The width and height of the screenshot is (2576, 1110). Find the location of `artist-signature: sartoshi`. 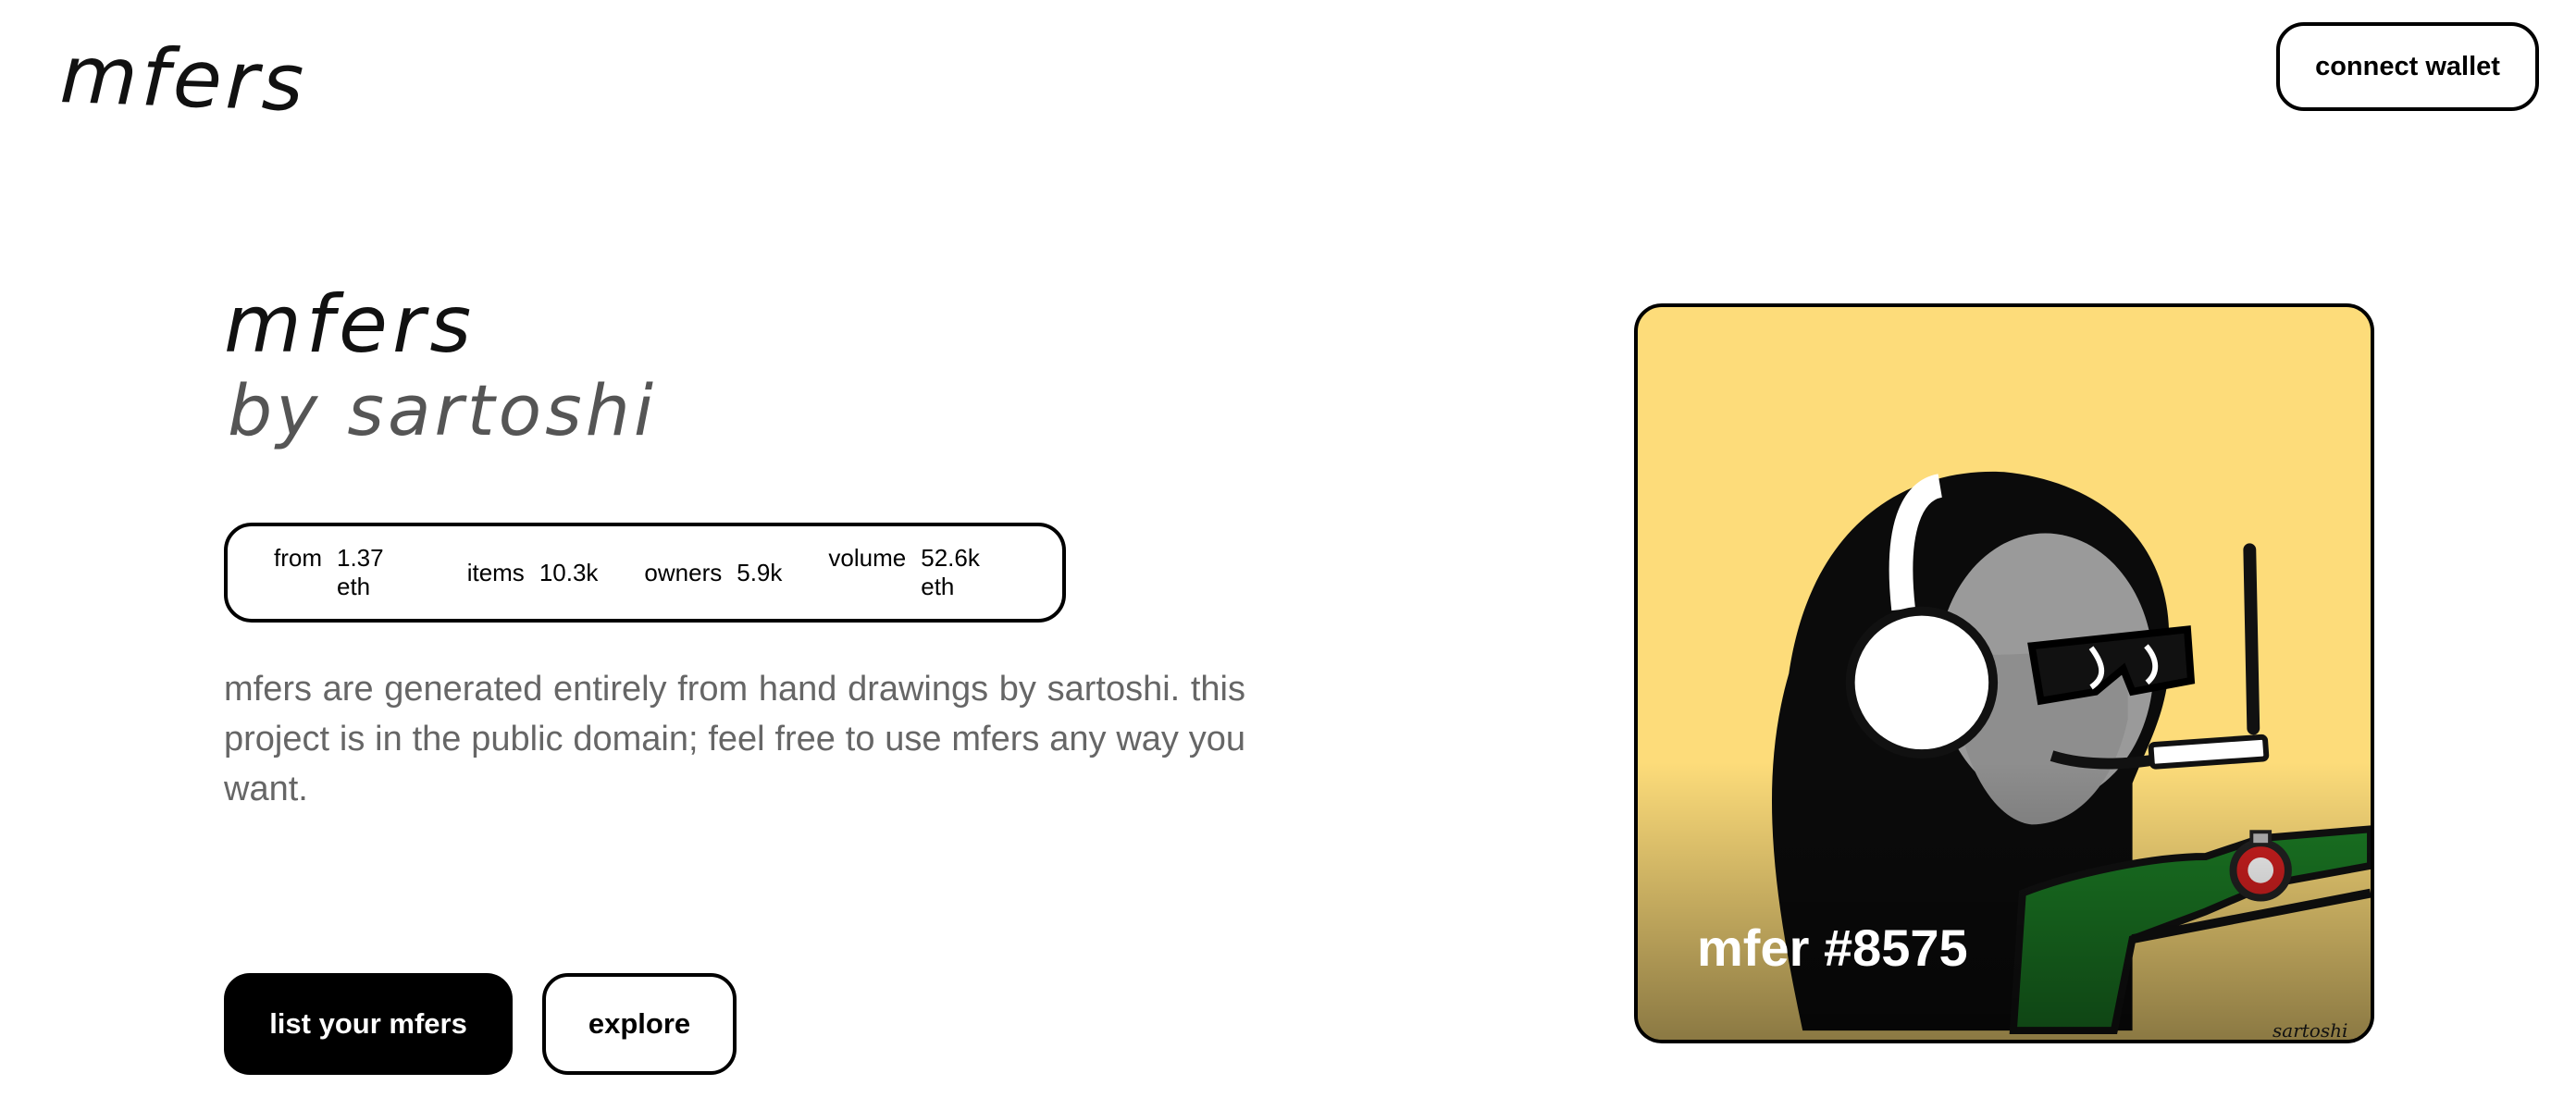

artist-signature: sartoshi is located at coordinates (2310, 1031).